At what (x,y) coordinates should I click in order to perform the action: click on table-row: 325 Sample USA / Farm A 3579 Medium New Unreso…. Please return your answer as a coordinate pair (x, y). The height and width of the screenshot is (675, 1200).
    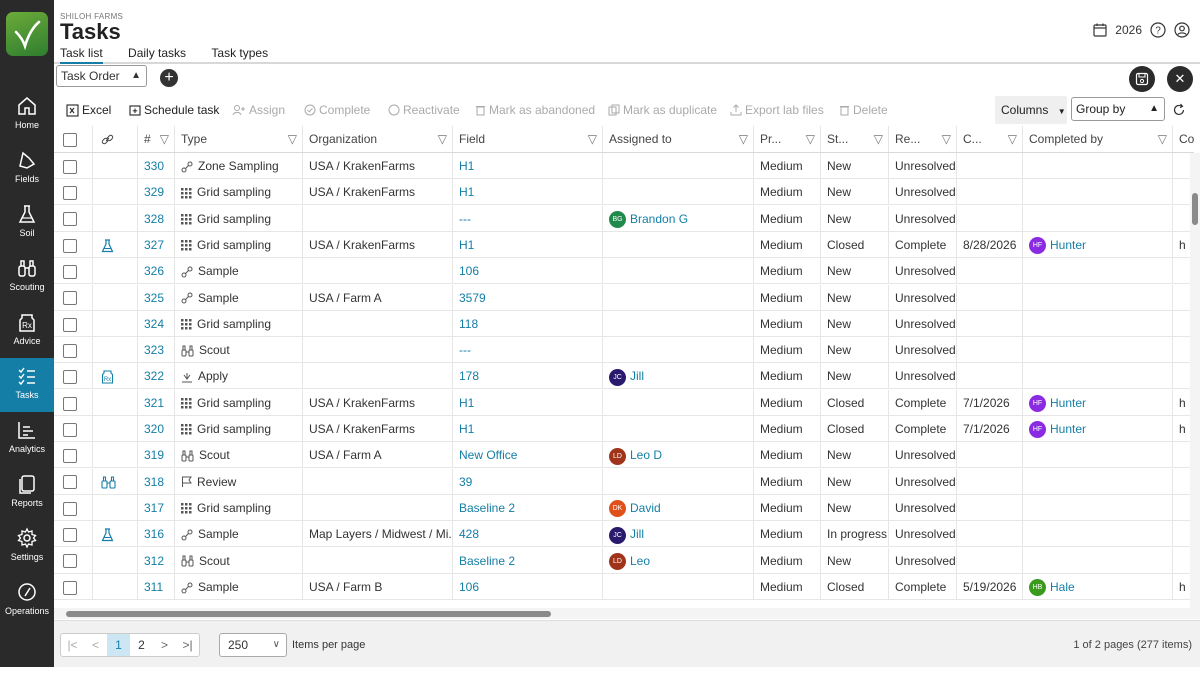
    Looking at the image, I should click on (624, 297).